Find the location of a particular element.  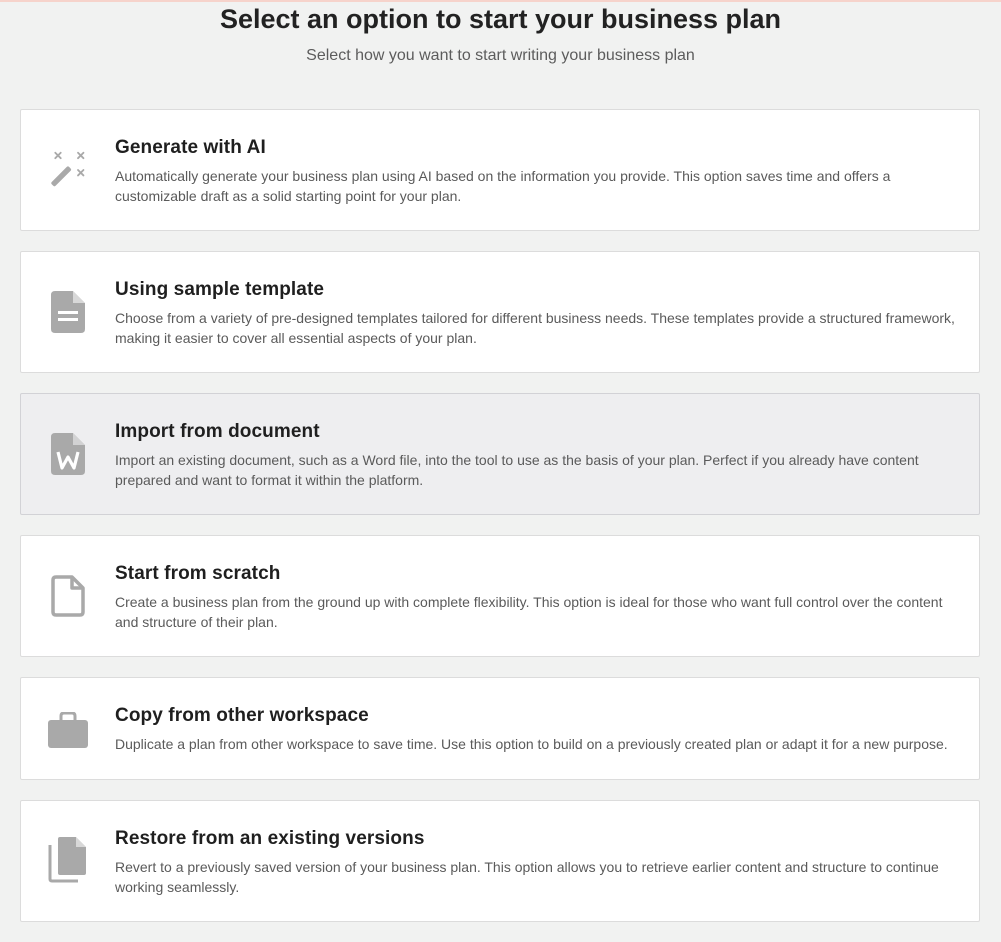

option-title: Restore from an existing versions is located at coordinates (270, 838).